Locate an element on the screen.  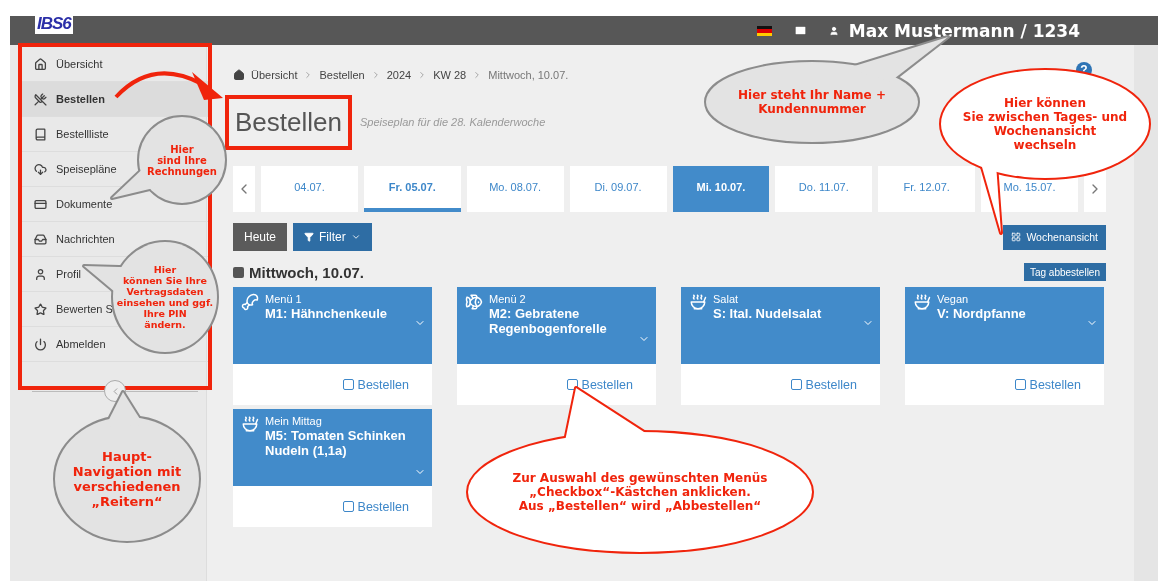
day-tab: 04.07. is located at coordinates (309, 189).